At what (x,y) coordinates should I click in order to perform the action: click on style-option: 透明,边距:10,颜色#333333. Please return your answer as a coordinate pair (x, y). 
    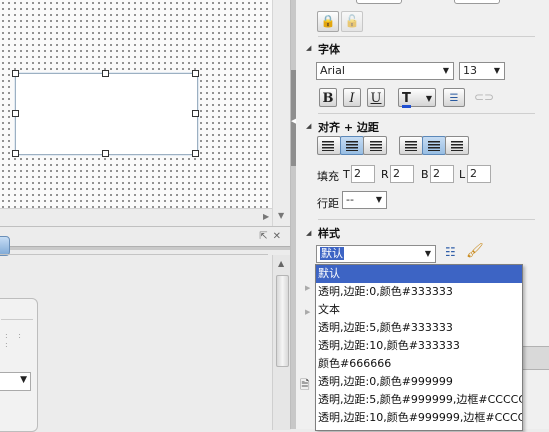
    Looking at the image, I should click on (419, 346).